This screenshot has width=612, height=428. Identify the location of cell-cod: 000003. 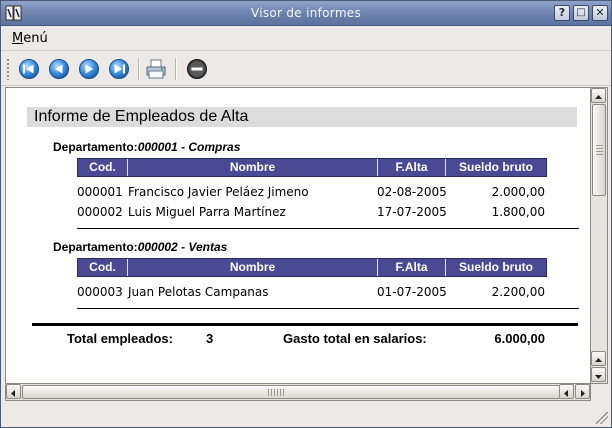
(100, 292).